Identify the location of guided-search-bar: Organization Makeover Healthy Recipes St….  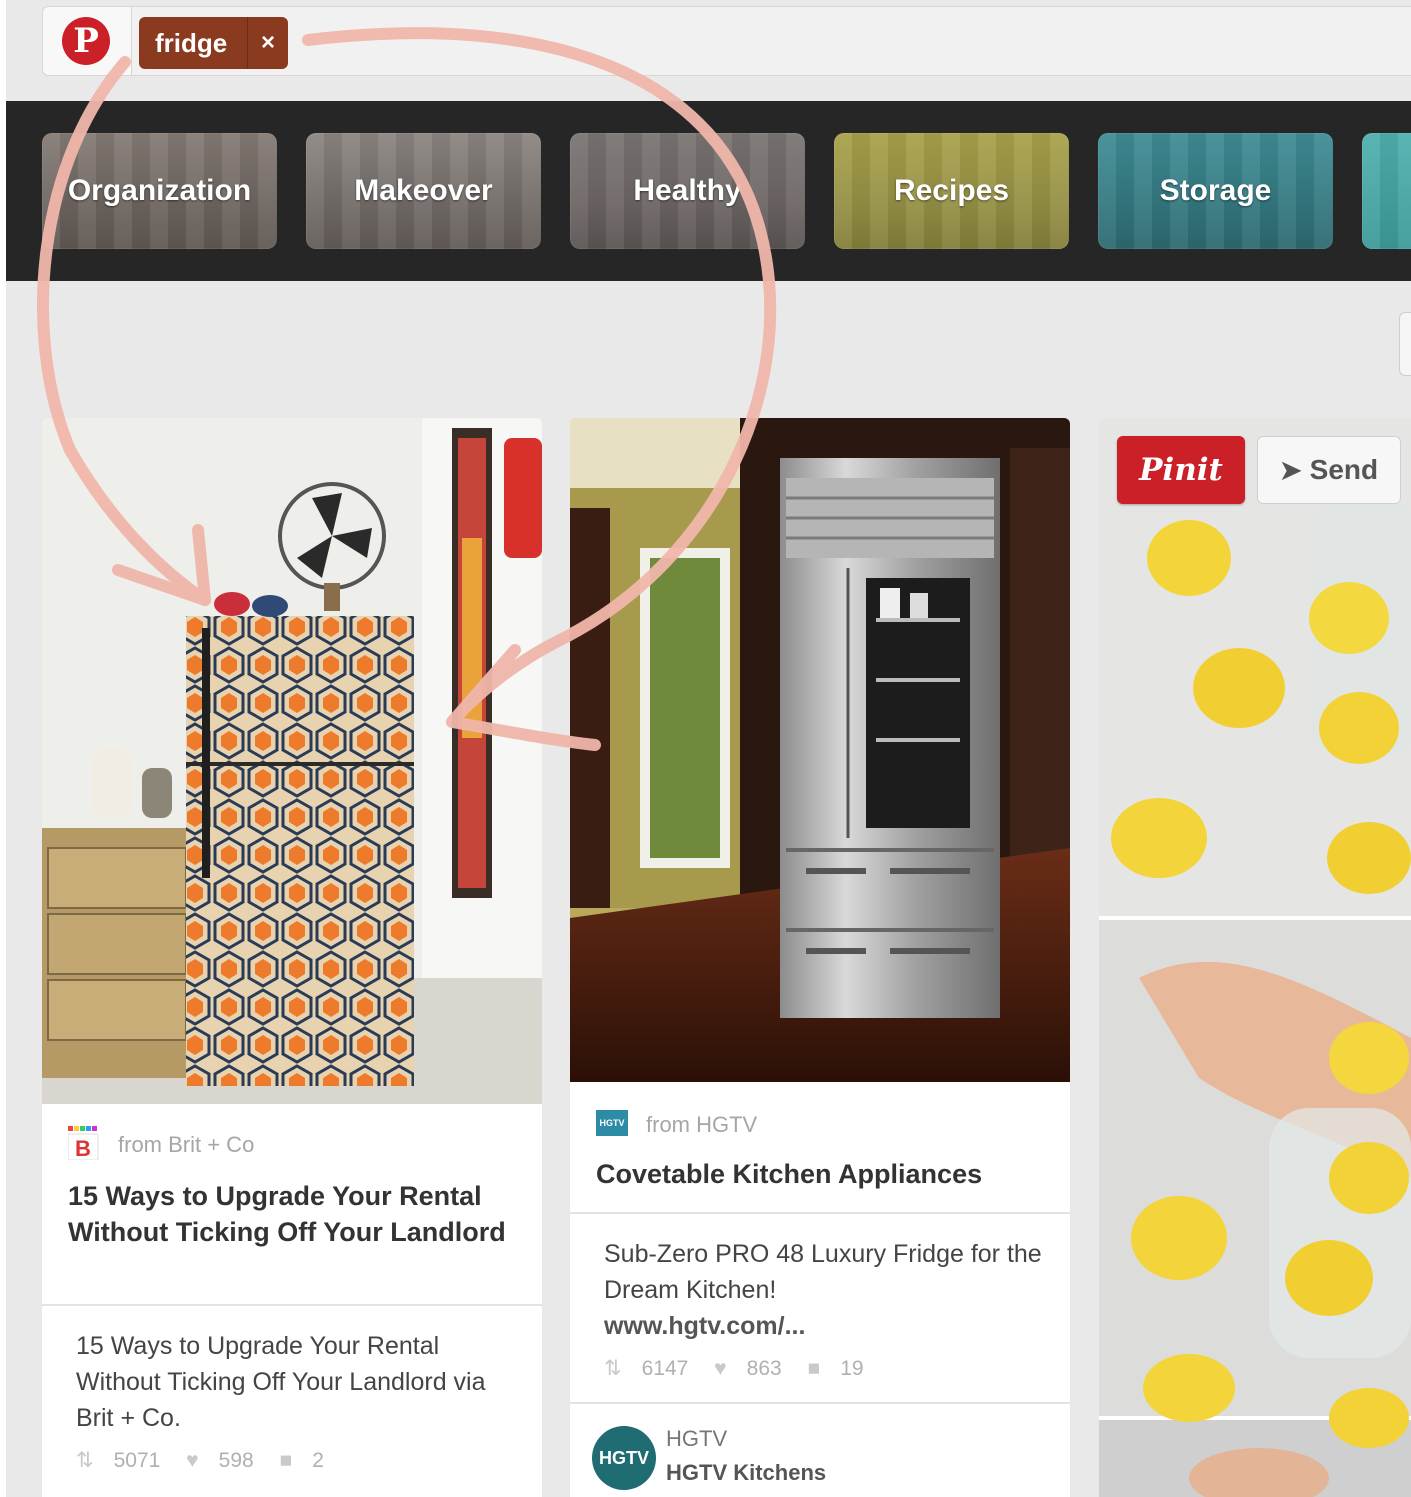
(708, 191).